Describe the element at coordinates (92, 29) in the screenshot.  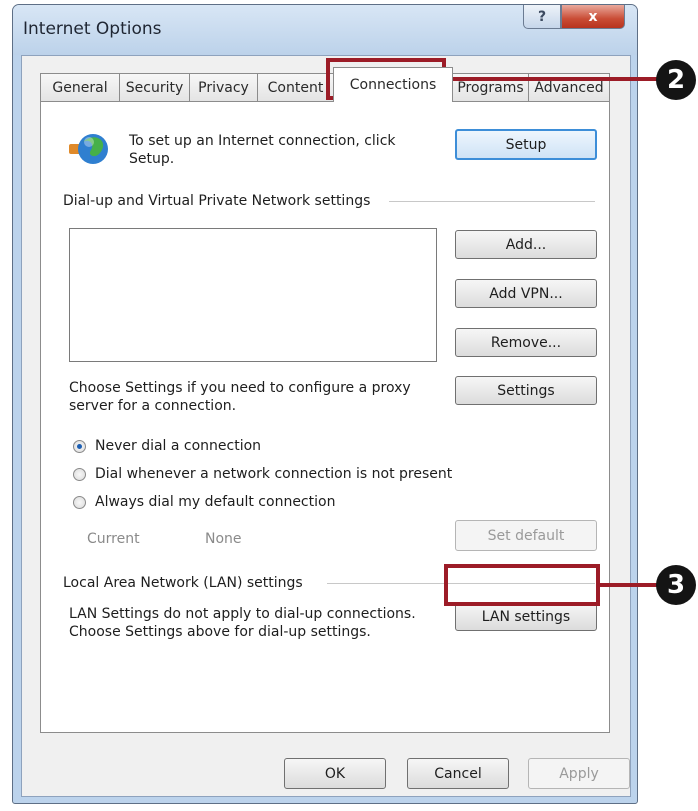
I see `window-title: Internet Options` at that location.